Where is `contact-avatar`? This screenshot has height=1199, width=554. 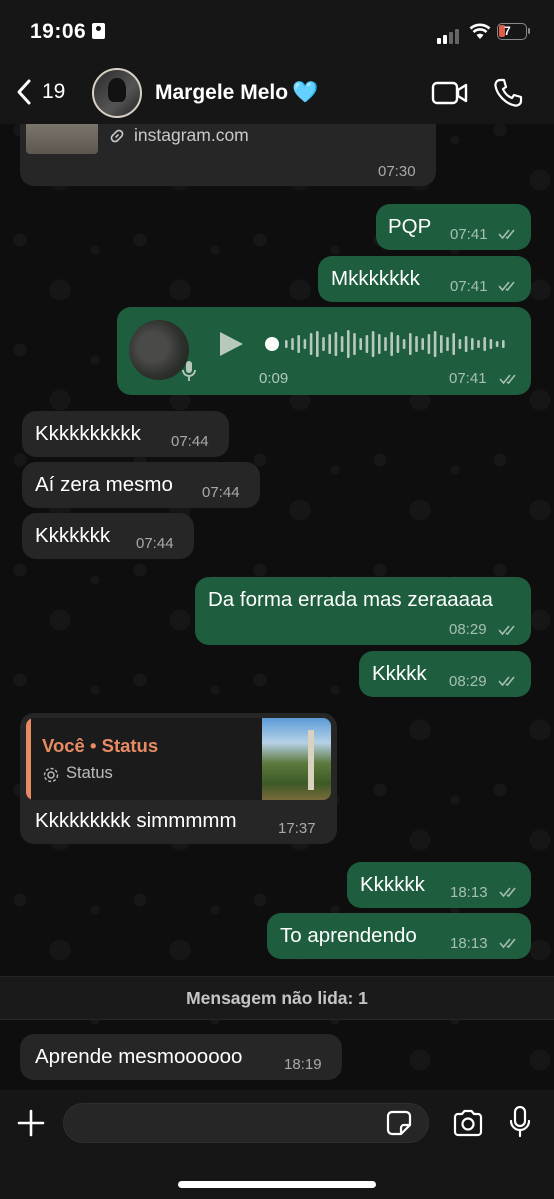
contact-avatar is located at coordinates (117, 93).